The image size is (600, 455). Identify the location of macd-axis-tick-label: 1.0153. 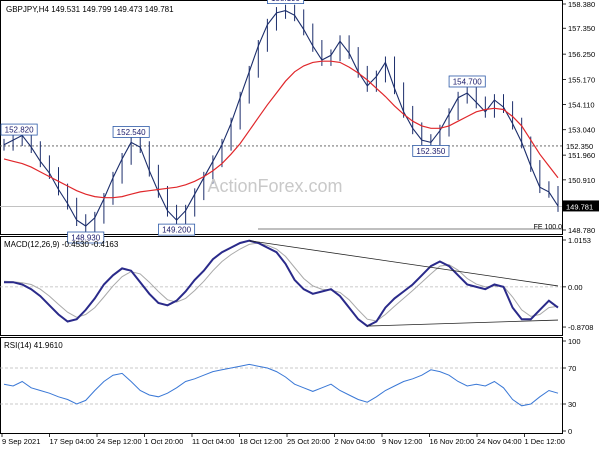
(579, 240).